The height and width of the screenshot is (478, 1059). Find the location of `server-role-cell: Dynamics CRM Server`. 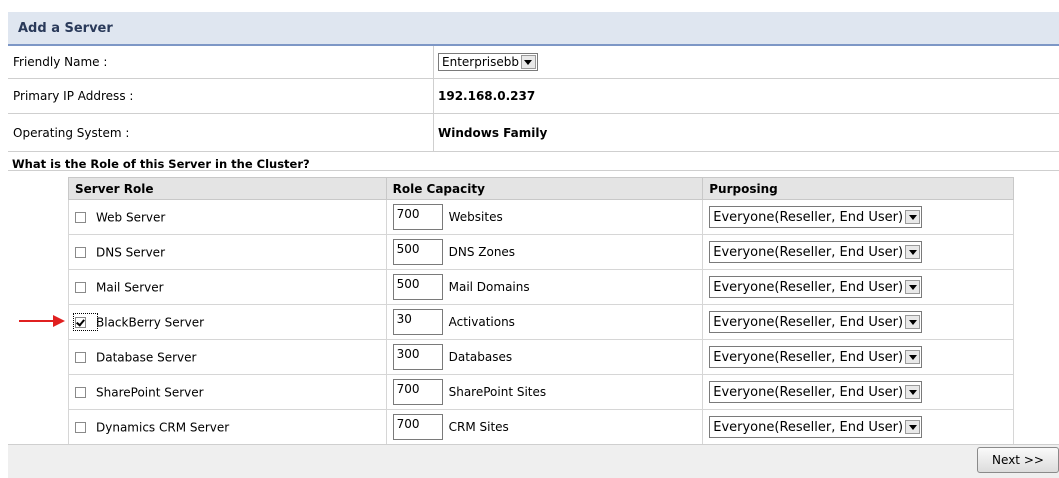

server-role-cell: Dynamics CRM Server is located at coordinates (227, 427).